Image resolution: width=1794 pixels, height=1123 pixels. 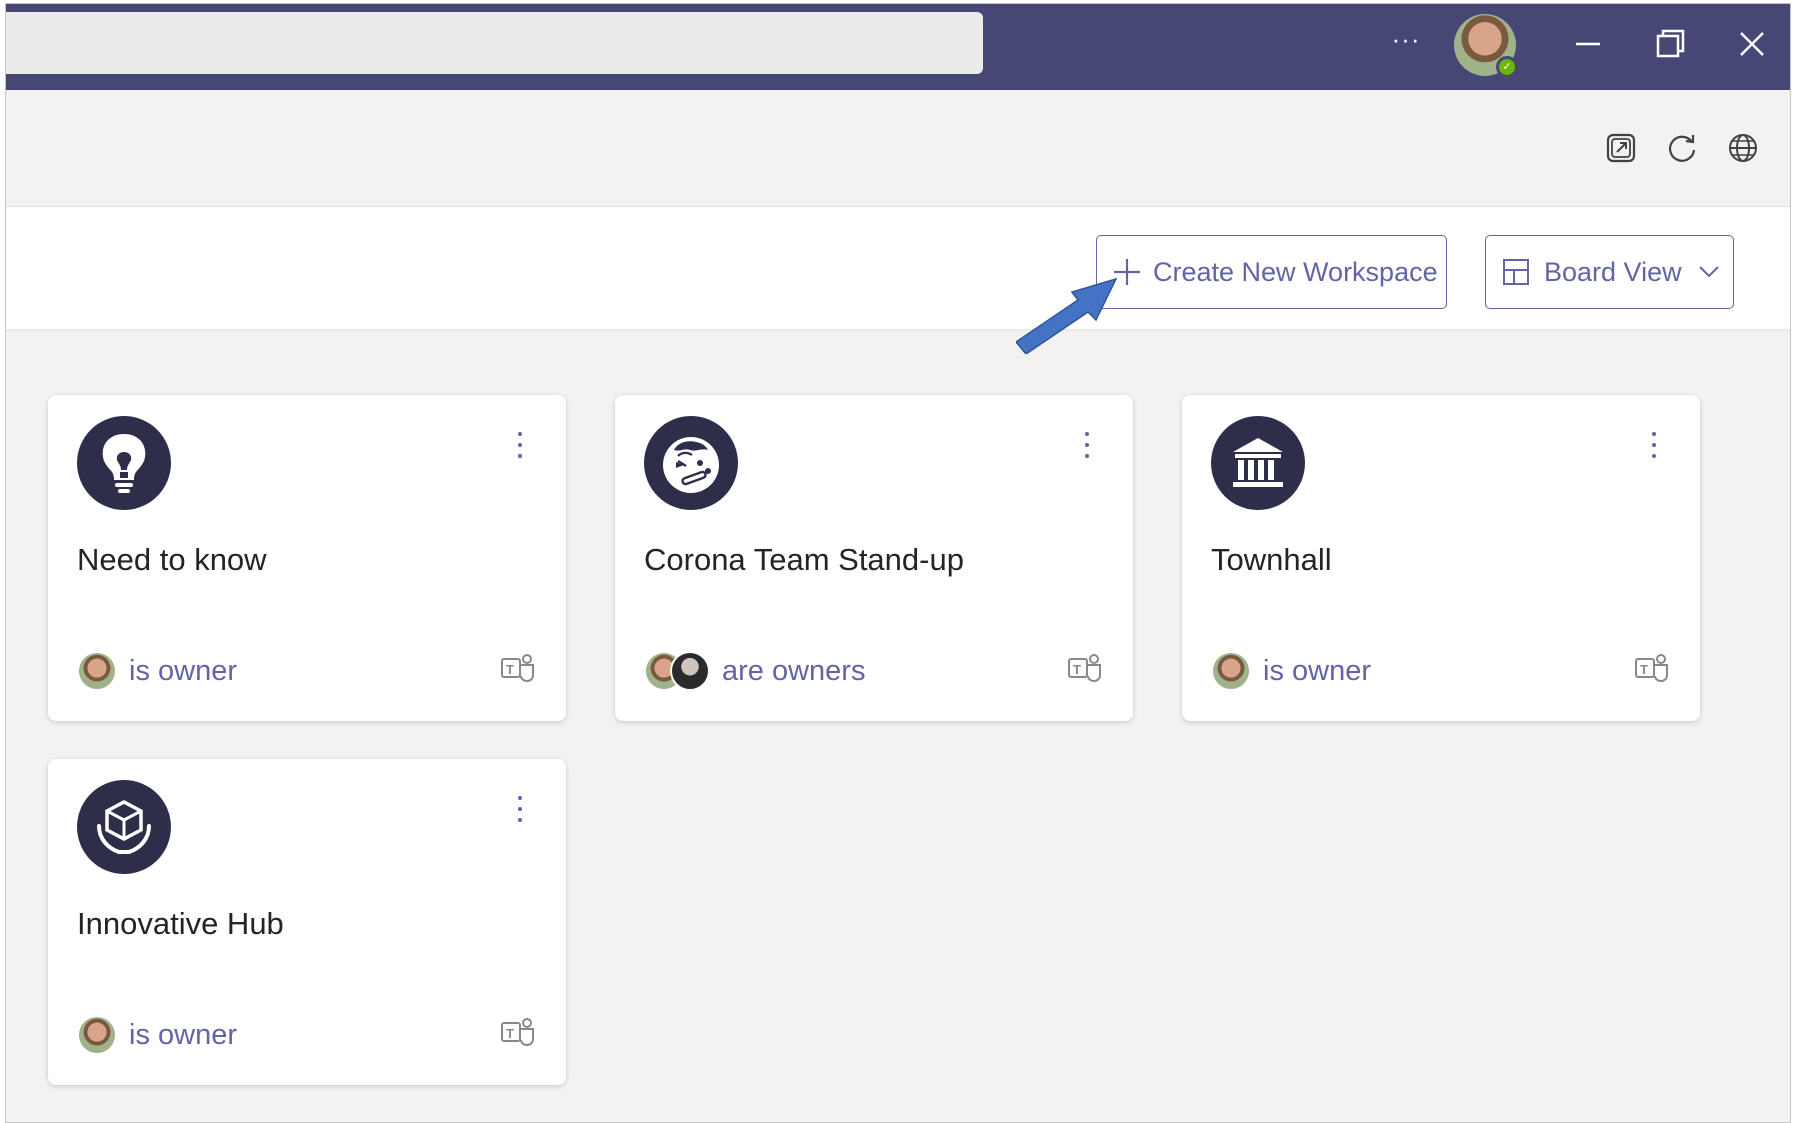 I want to click on owners-row: are owners, so click(x=754, y=671).